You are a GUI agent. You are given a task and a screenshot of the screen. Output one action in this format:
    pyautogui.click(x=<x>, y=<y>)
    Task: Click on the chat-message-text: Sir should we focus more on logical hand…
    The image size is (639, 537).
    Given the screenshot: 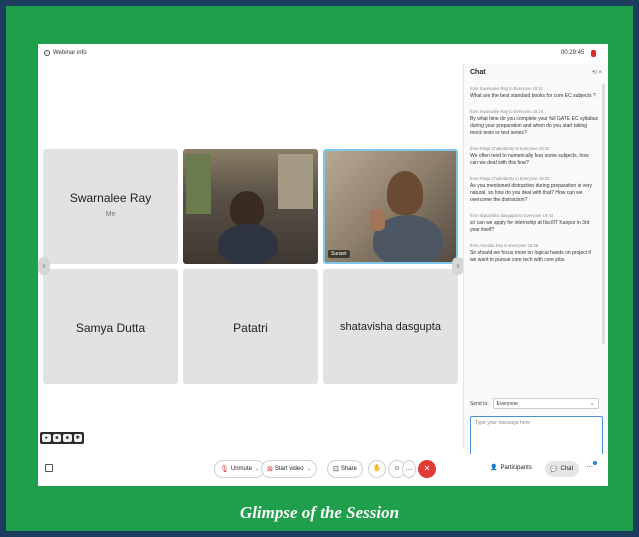 What is the action you would take?
    pyautogui.click(x=530, y=256)
    